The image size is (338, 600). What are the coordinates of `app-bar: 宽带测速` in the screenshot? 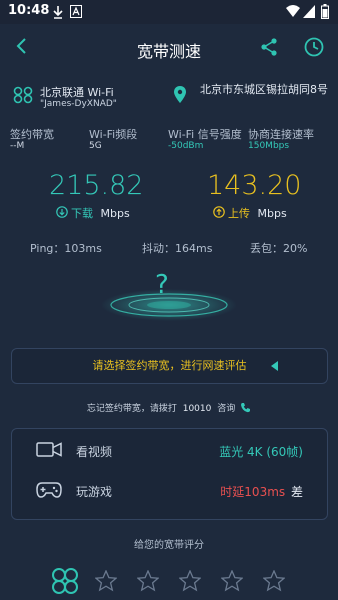 It's located at (169, 49).